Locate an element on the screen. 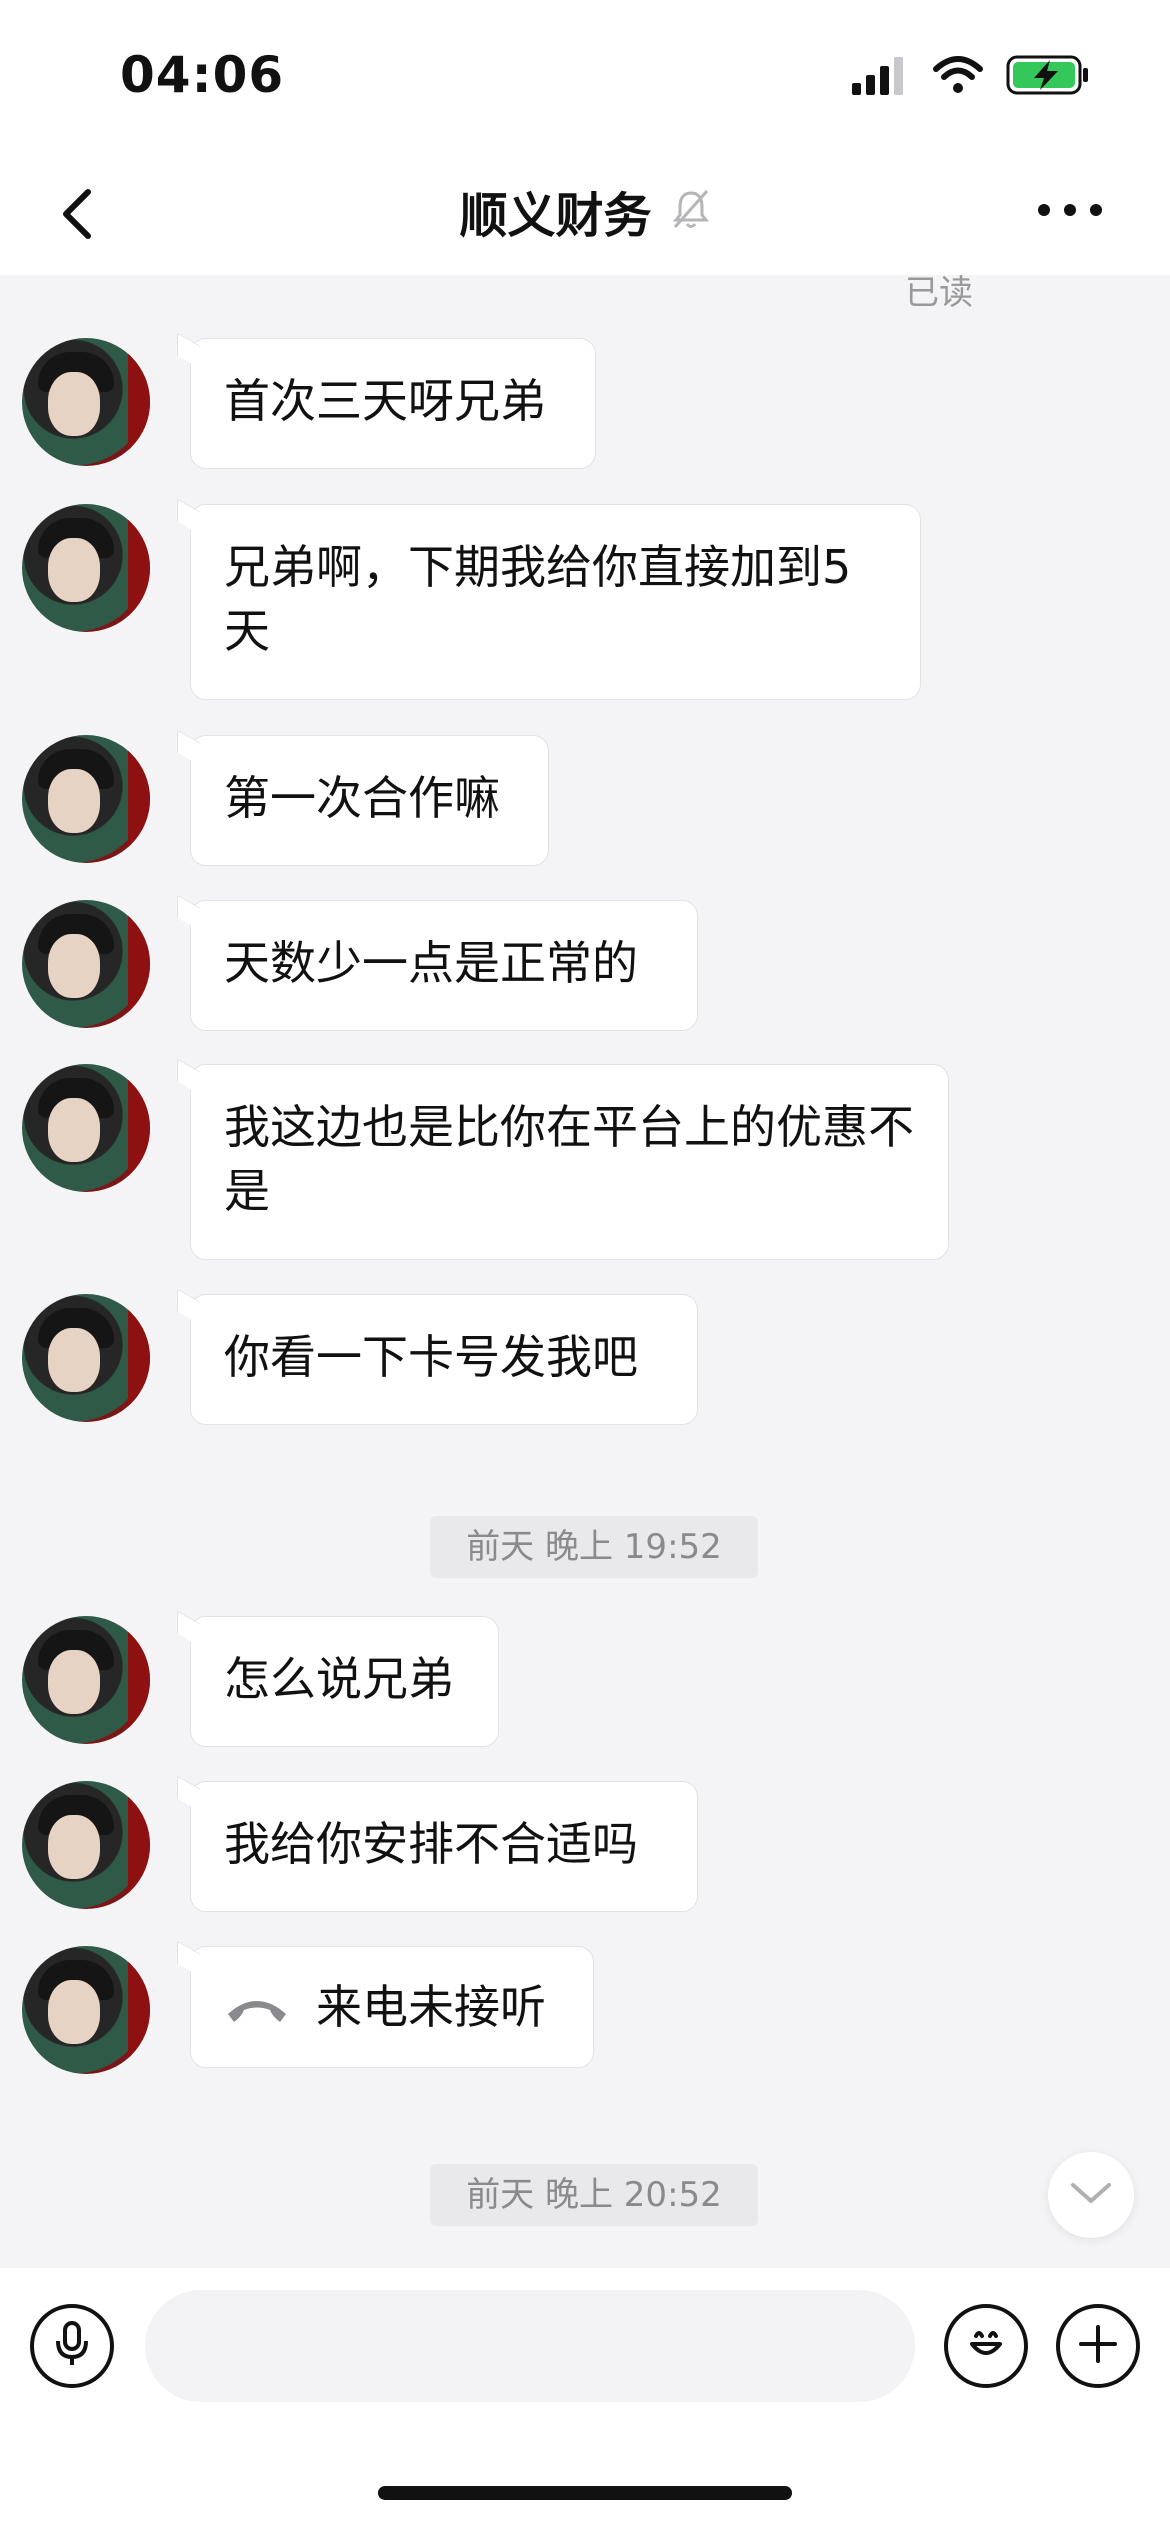  message-bubble: 天数少一点是正常的 is located at coordinates (444, 965).